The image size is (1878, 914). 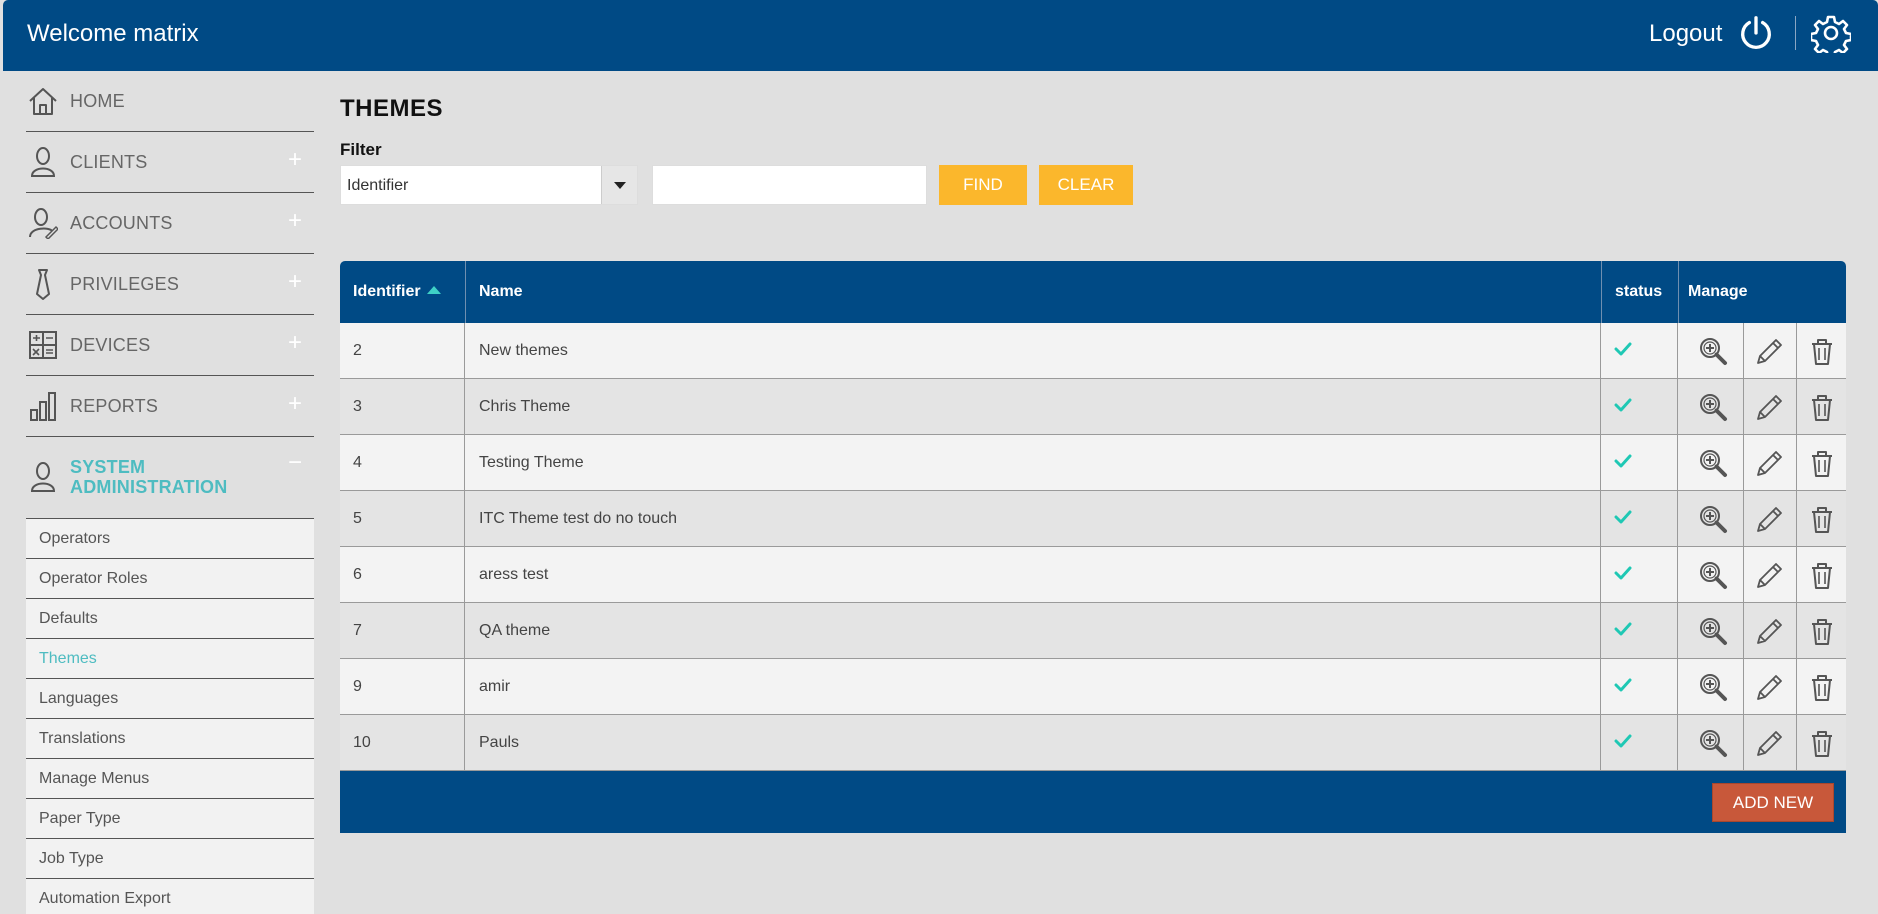 I want to click on submenu-item-automation-export: Automation Export, so click(x=170, y=896).